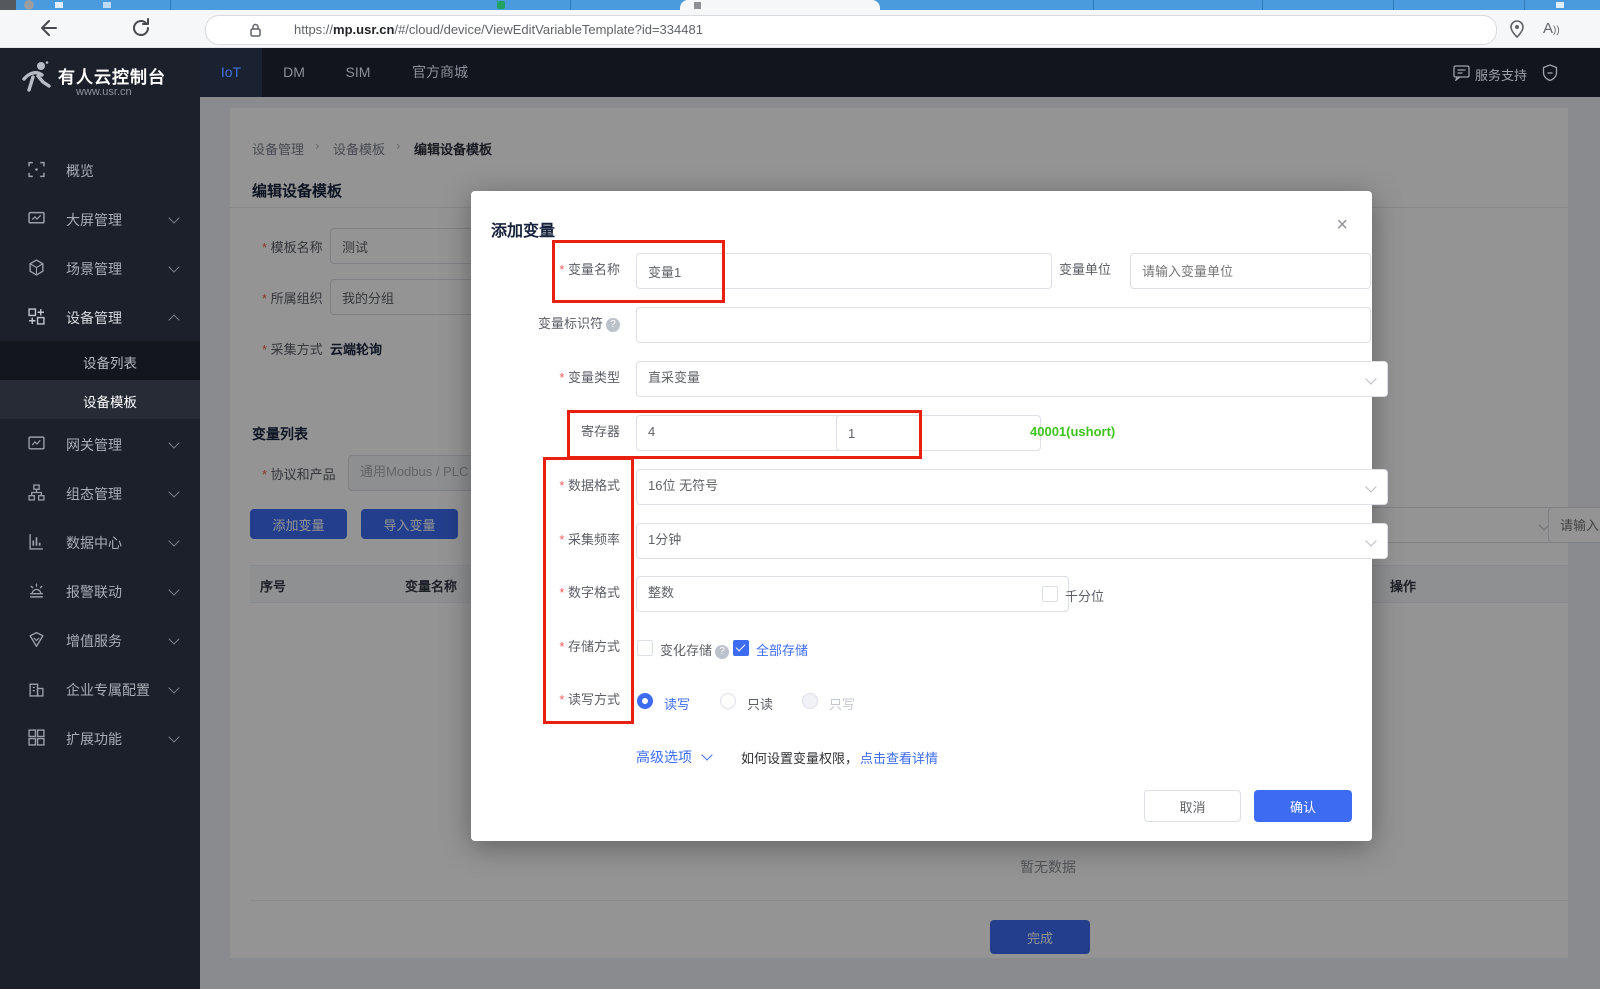  Describe the element at coordinates (550, 540) in the screenshot. I see `frequency-label: 采集频率` at that location.